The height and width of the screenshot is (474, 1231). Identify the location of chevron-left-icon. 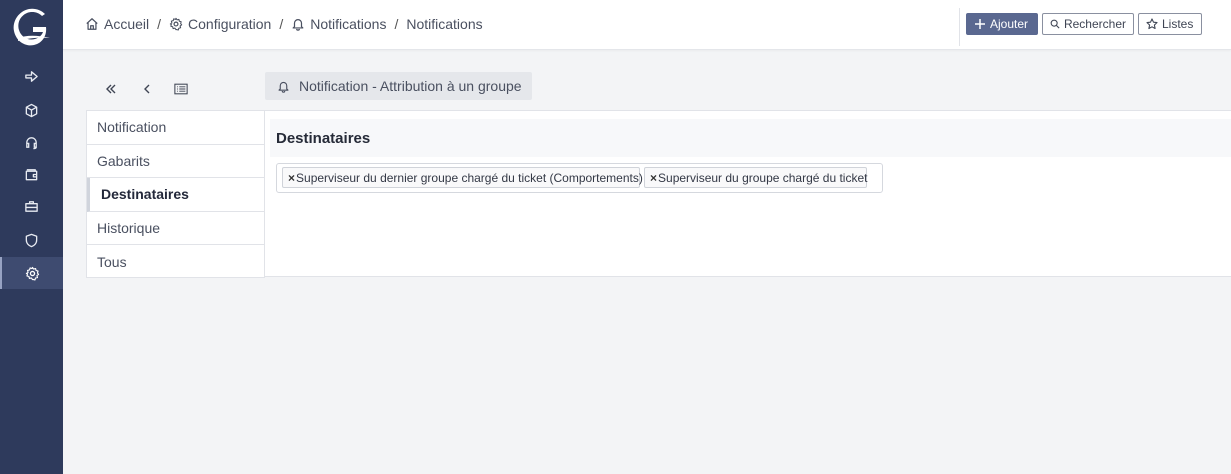
(147, 89).